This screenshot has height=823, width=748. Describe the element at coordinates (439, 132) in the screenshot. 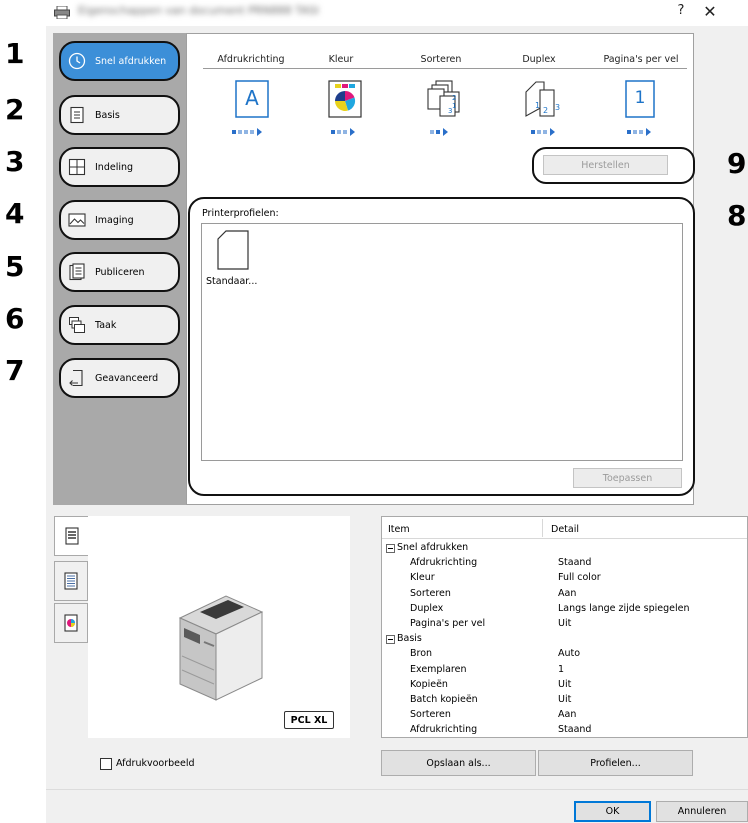

I see `collate-option-indicator` at that location.